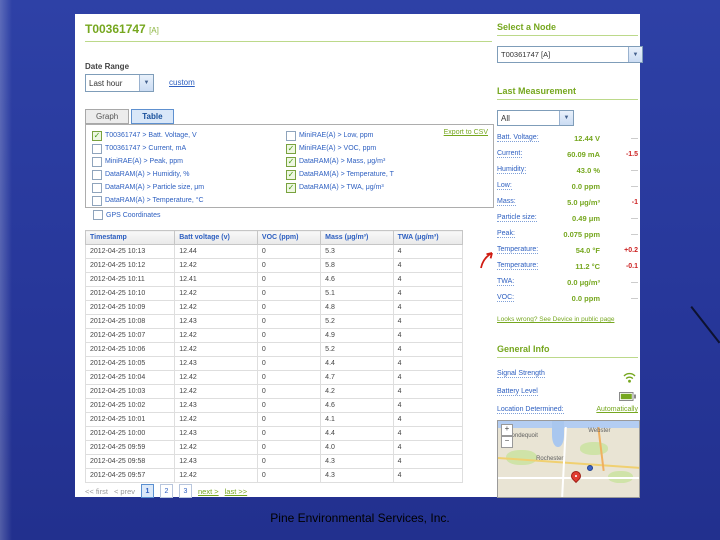 This screenshot has height=540, width=720. What do you see at coordinates (570, 54) in the screenshot?
I see `node-select: T00361747 [A] ▼` at bounding box center [570, 54].